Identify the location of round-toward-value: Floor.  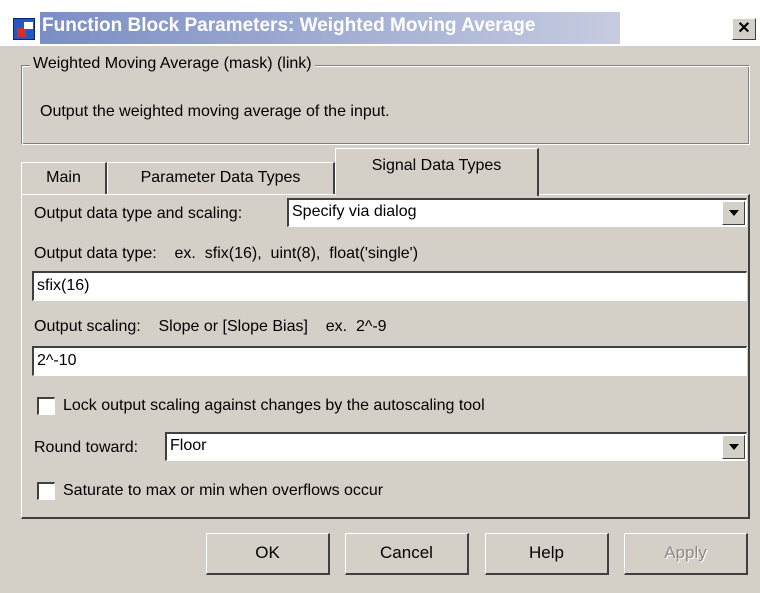
(188, 445).